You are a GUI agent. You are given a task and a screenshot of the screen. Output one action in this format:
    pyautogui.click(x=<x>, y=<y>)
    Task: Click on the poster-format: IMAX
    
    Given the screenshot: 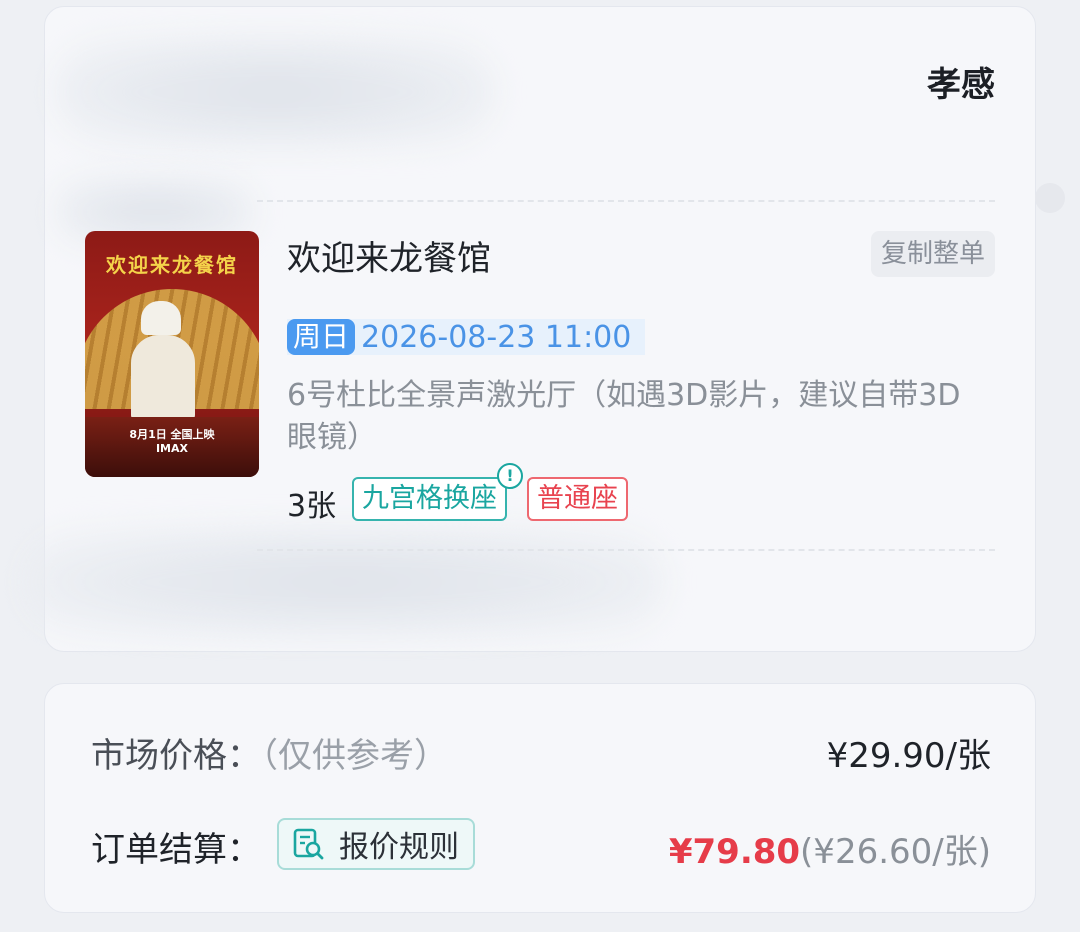 What is the action you would take?
    pyautogui.click(x=172, y=448)
    